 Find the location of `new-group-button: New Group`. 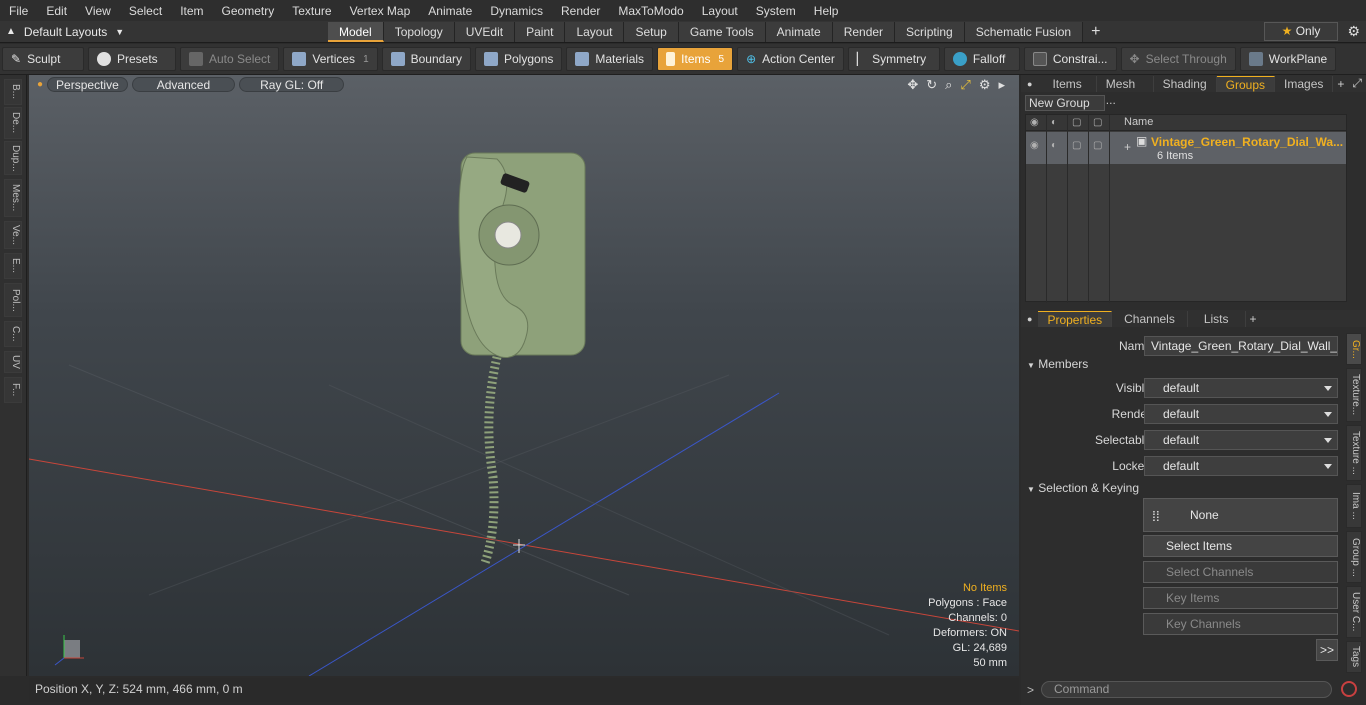

new-group-button: New Group is located at coordinates (1065, 103).